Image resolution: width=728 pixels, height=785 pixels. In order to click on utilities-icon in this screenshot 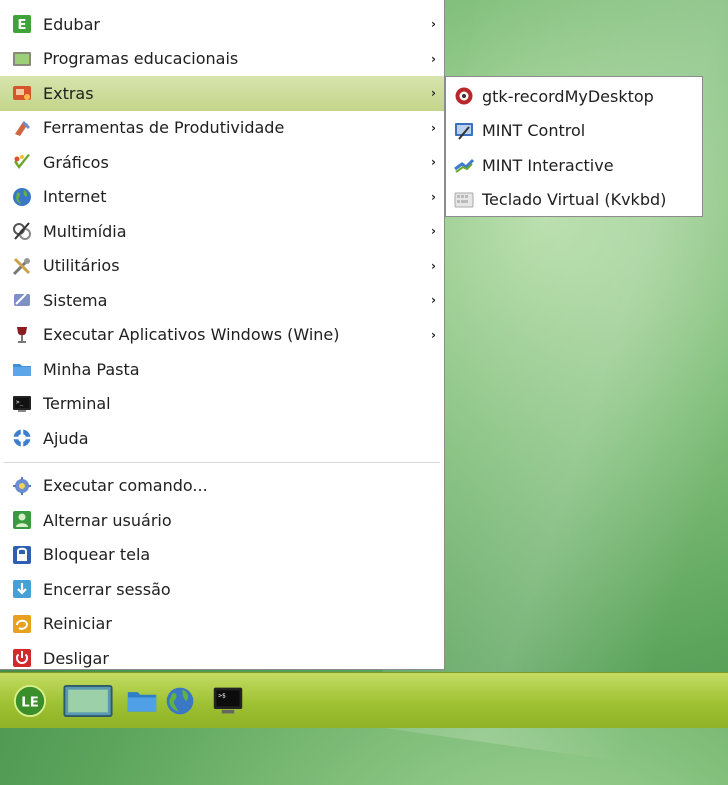, I will do `click(22, 266)`.